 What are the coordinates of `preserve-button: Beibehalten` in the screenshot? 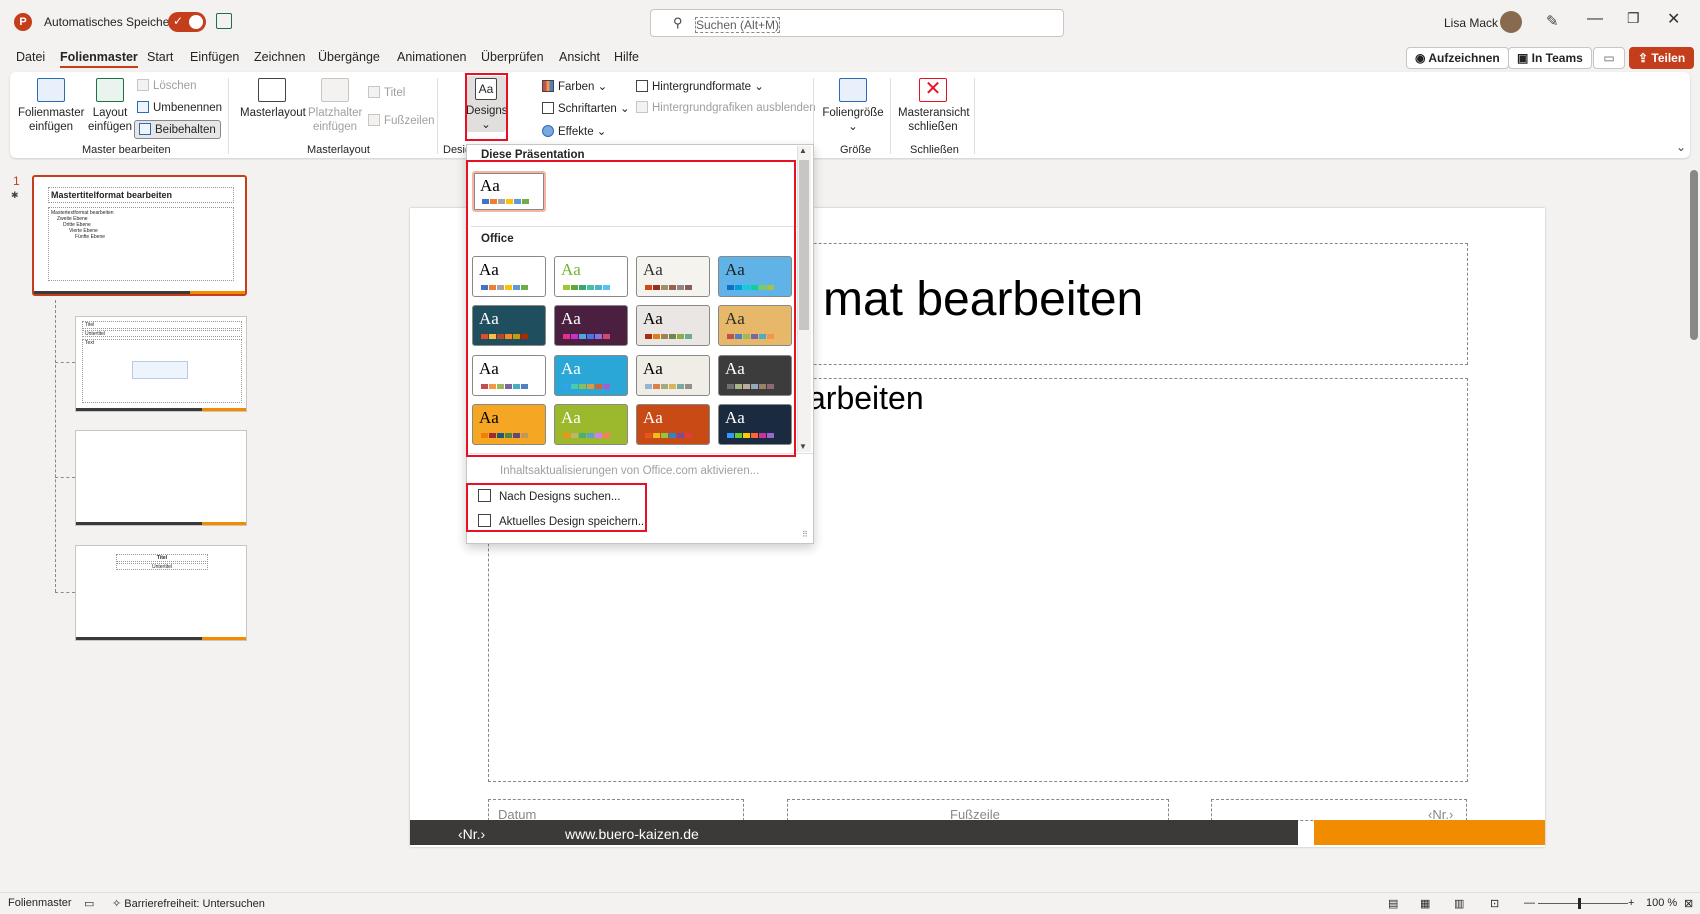 It's located at (177, 129).